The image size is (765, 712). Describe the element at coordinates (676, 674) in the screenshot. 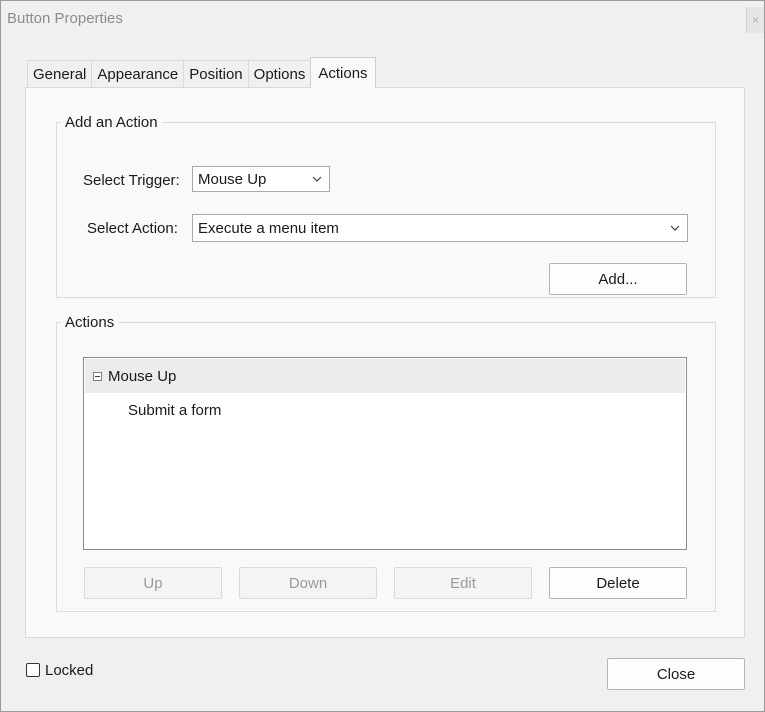

I see `close-button: Close` at that location.